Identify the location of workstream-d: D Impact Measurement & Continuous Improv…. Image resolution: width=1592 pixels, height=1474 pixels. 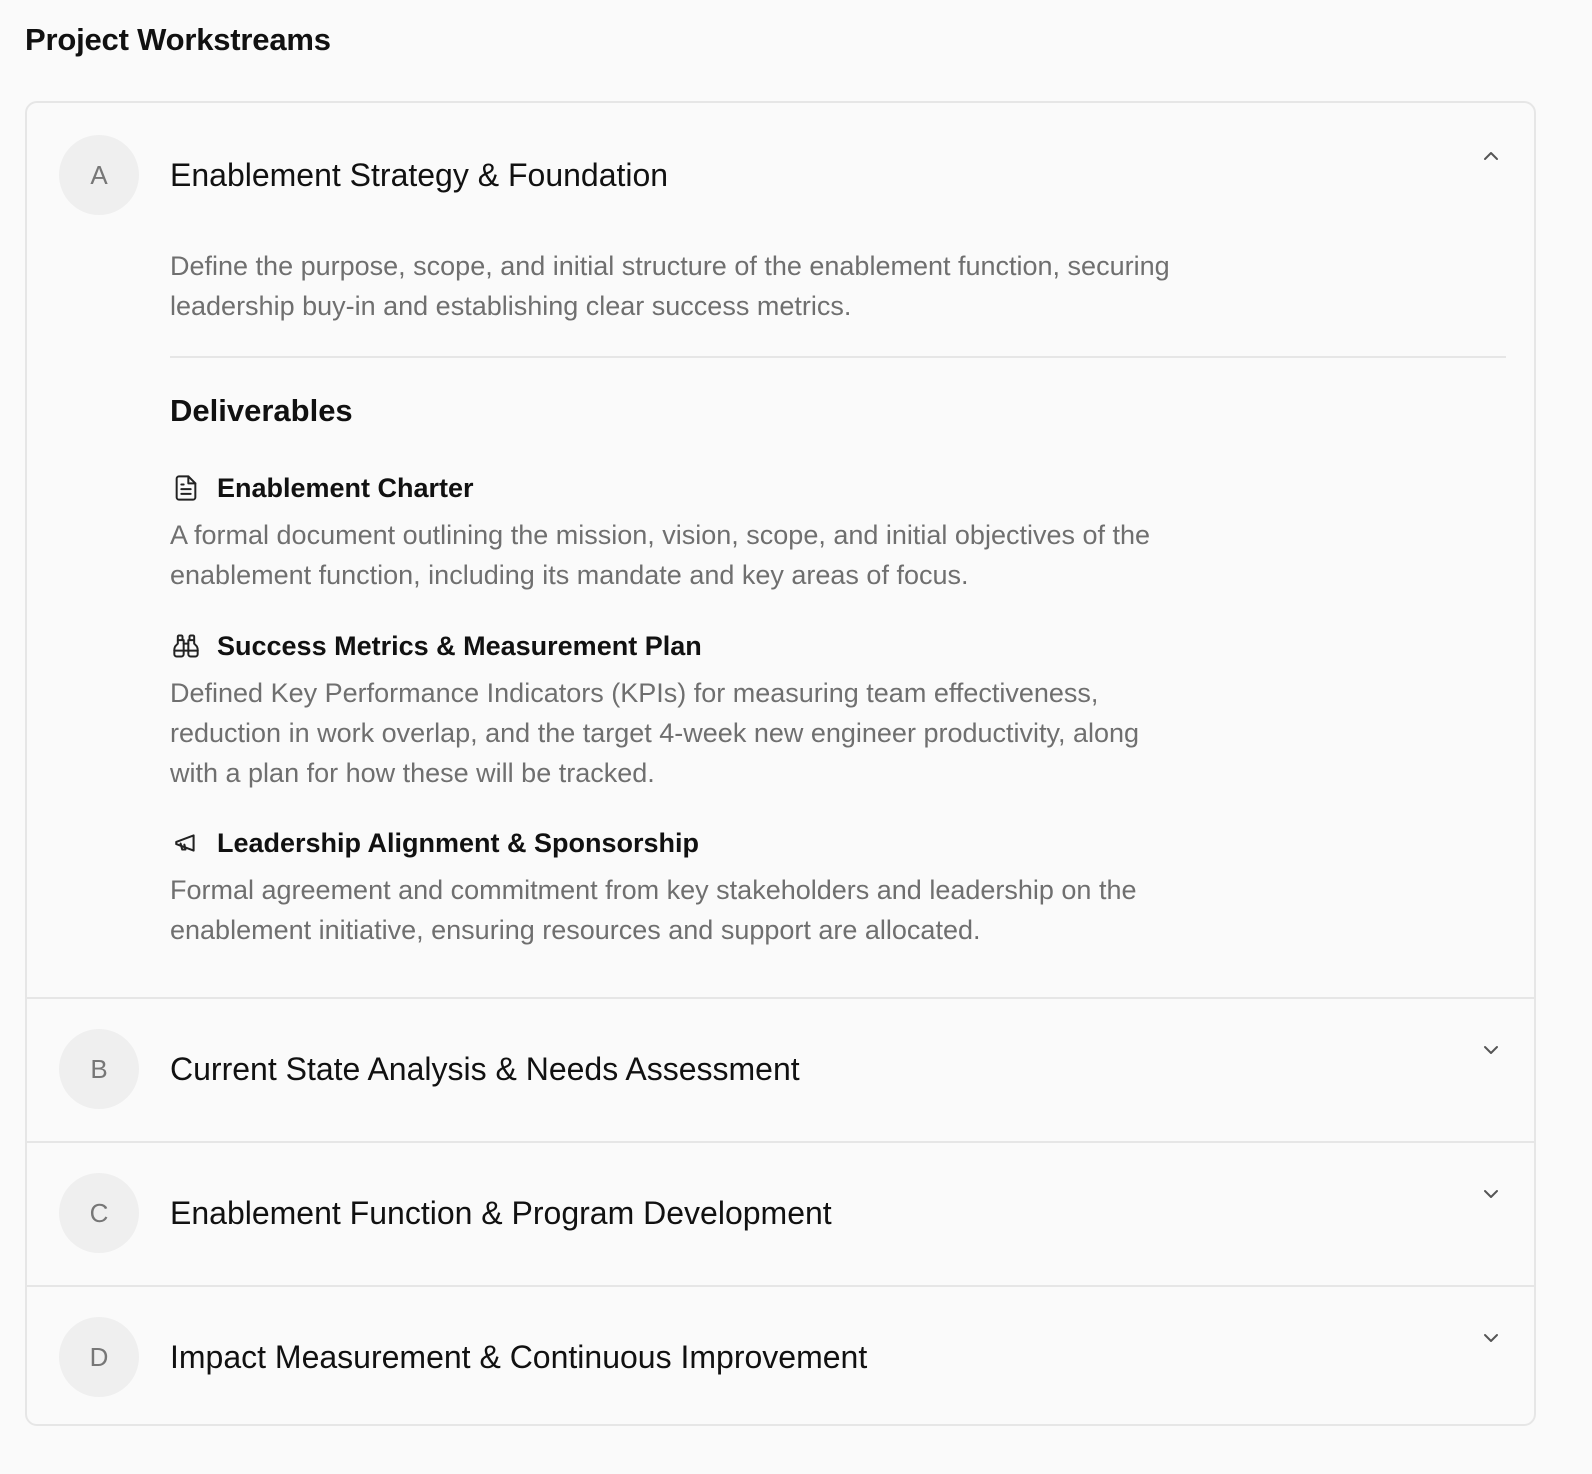
(780, 1354).